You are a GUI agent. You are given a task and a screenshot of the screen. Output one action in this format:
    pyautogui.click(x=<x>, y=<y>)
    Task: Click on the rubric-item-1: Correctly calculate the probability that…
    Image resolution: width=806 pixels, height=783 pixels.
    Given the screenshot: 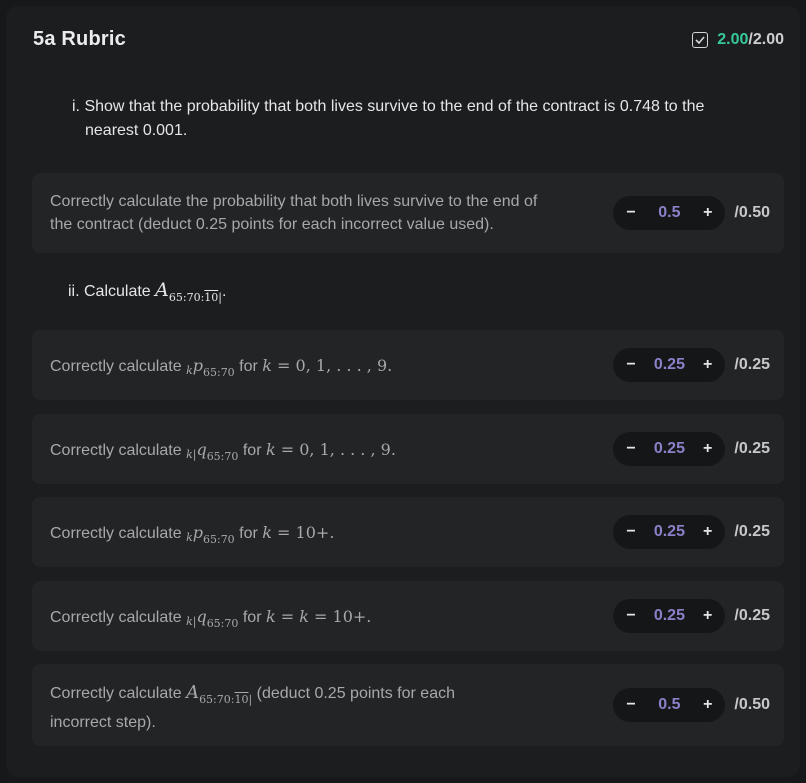 What is the action you would take?
    pyautogui.click(x=408, y=213)
    